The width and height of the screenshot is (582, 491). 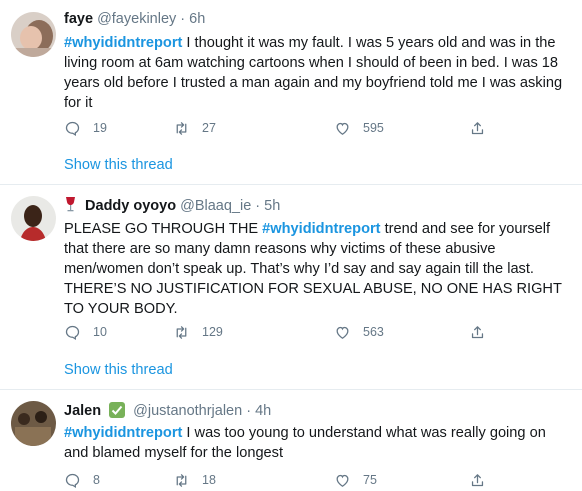 What do you see at coordinates (370, 480) in the screenshot?
I see `like-count: 75` at bounding box center [370, 480].